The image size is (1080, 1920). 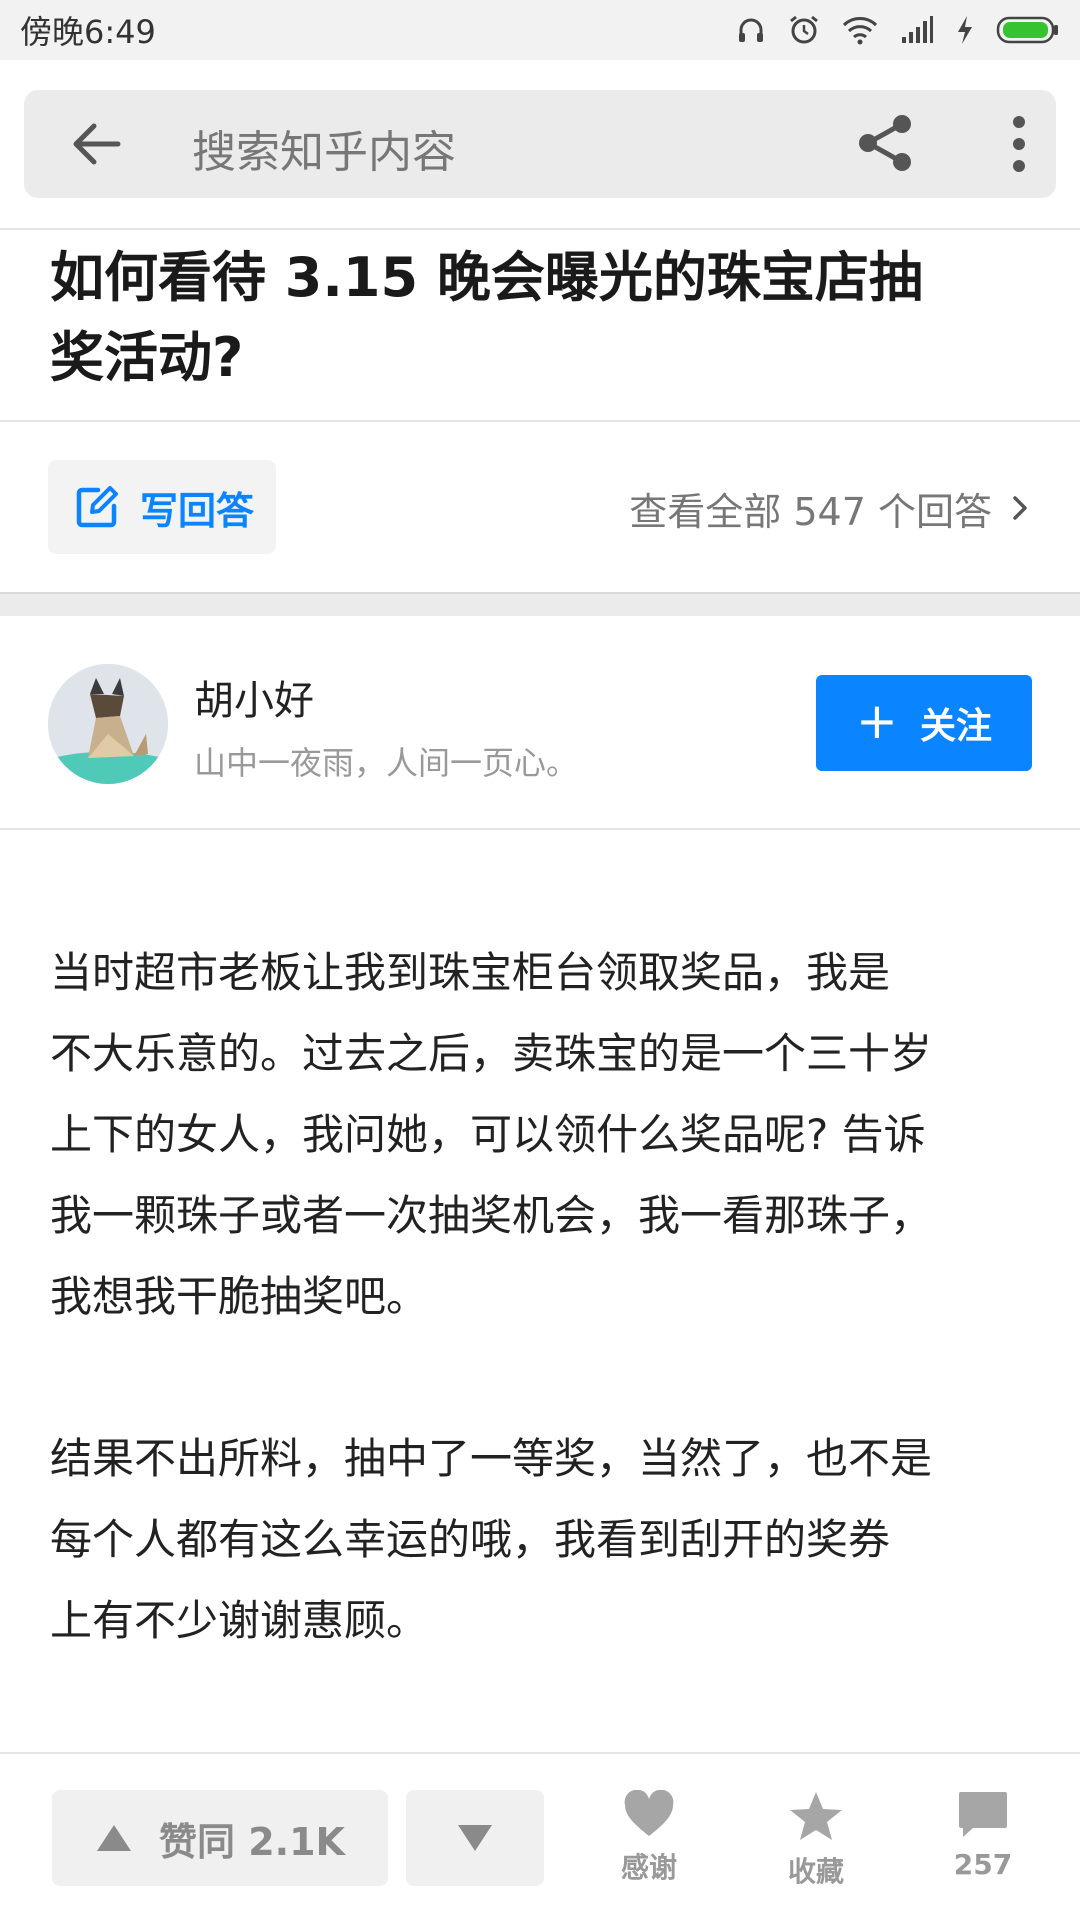 What do you see at coordinates (917, 29) in the screenshot?
I see `signal-icon` at bounding box center [917, 29].